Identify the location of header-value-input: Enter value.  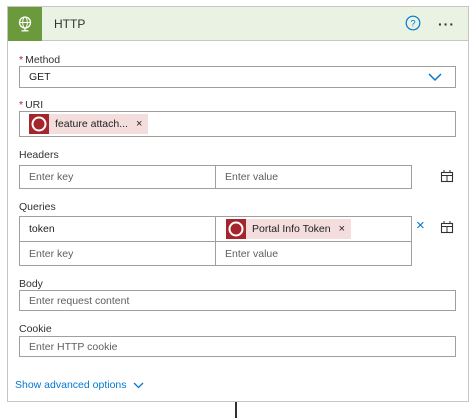
(313, 177).